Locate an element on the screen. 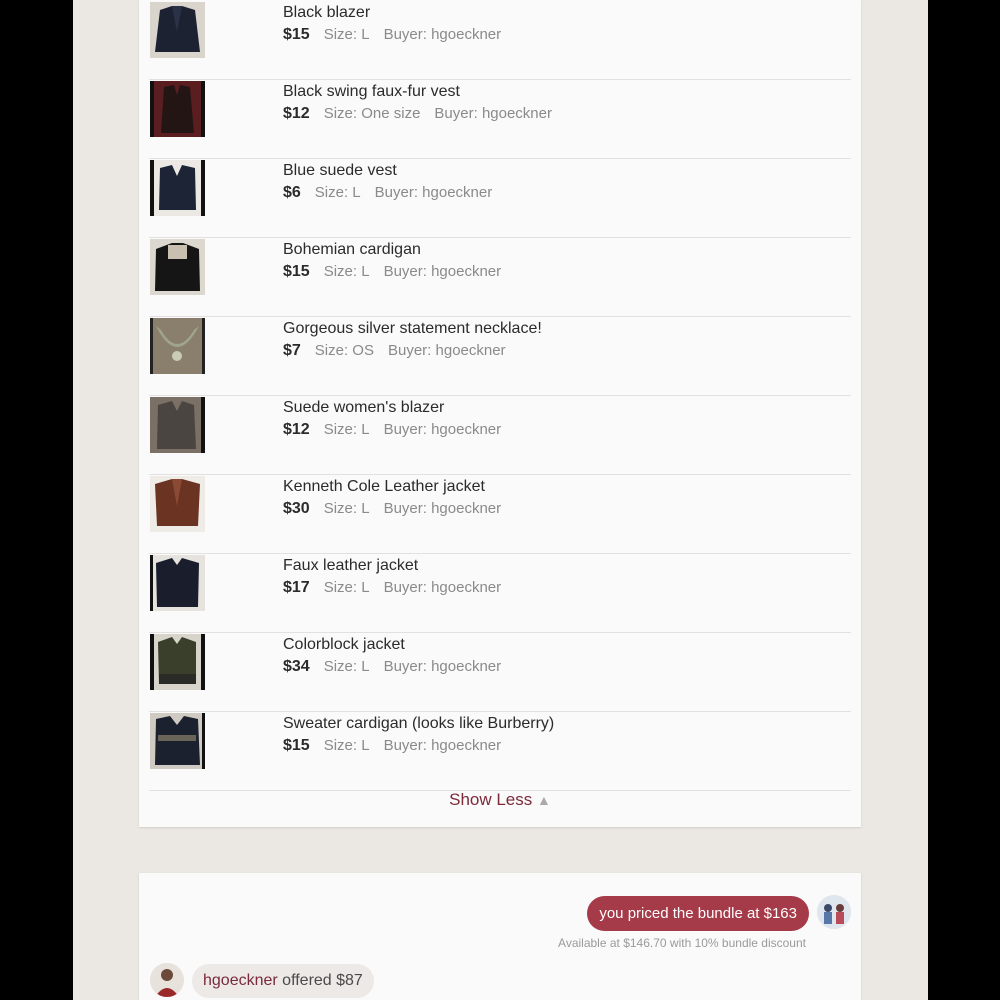  item-meta: $6 Size: L Buyer: hgoeckner is located at coordinates (387, 193).